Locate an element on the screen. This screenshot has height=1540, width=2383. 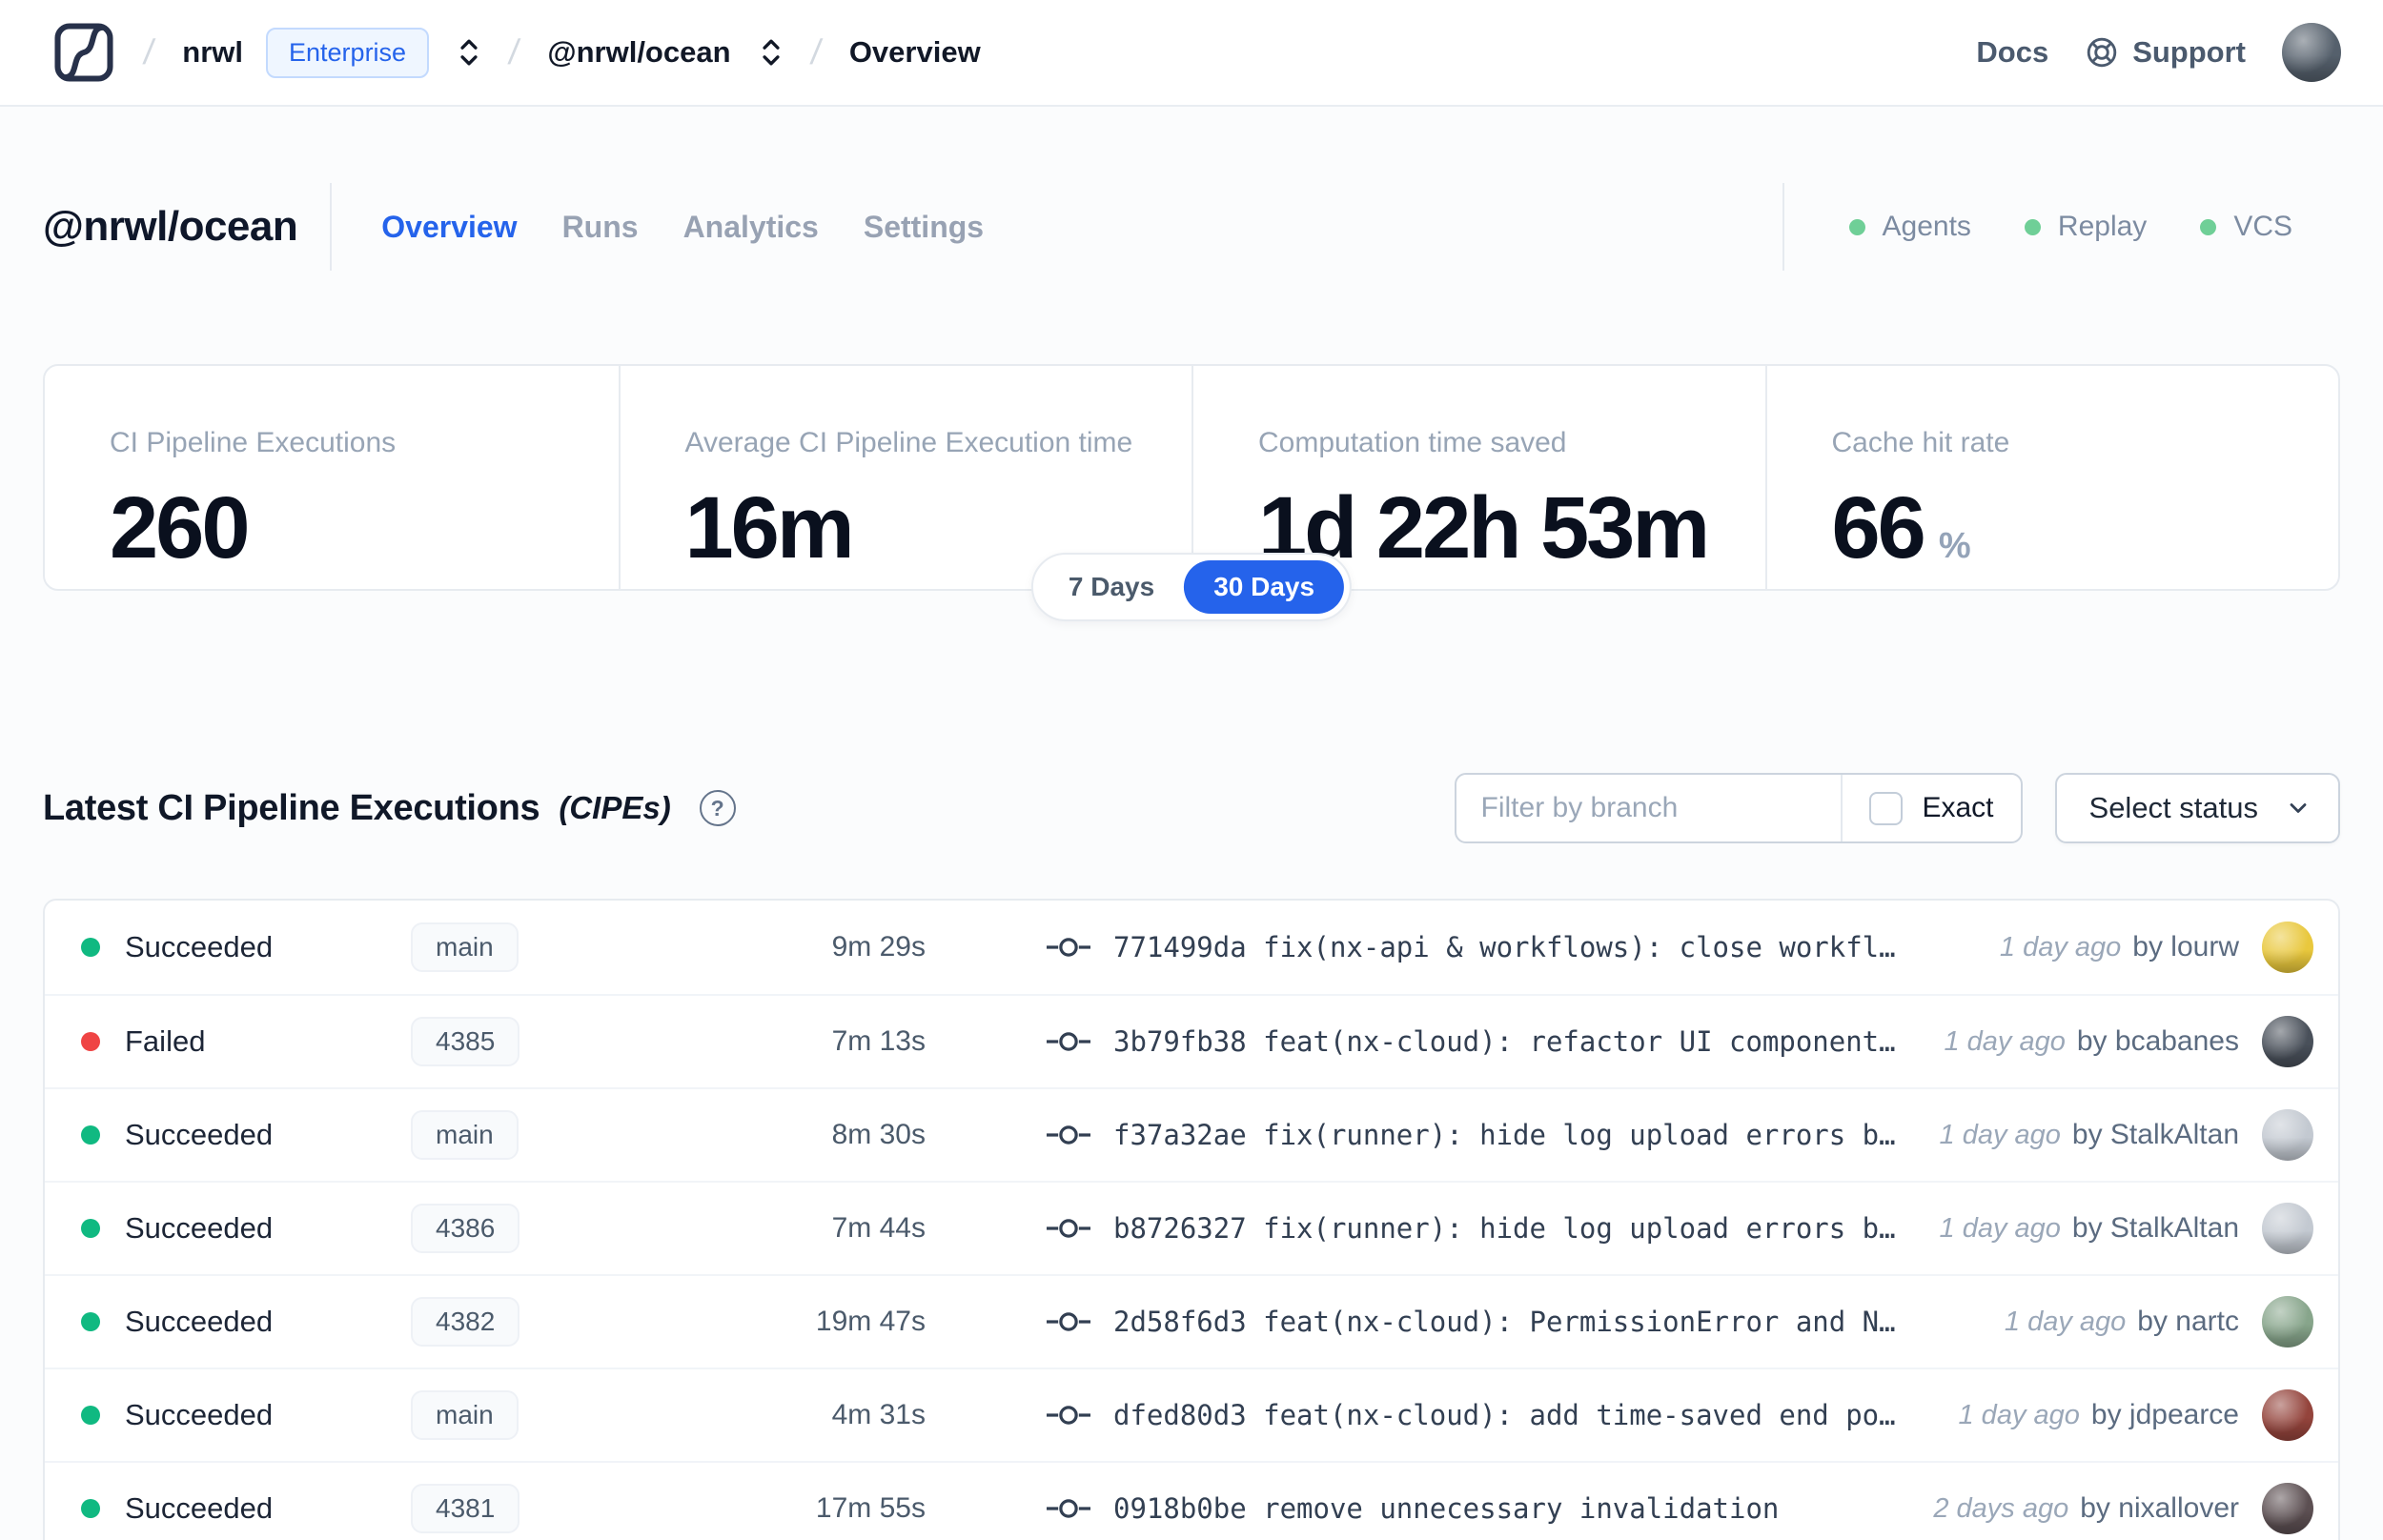
range-option-30-days: 30 Days is located at coordinates (1265, 587).